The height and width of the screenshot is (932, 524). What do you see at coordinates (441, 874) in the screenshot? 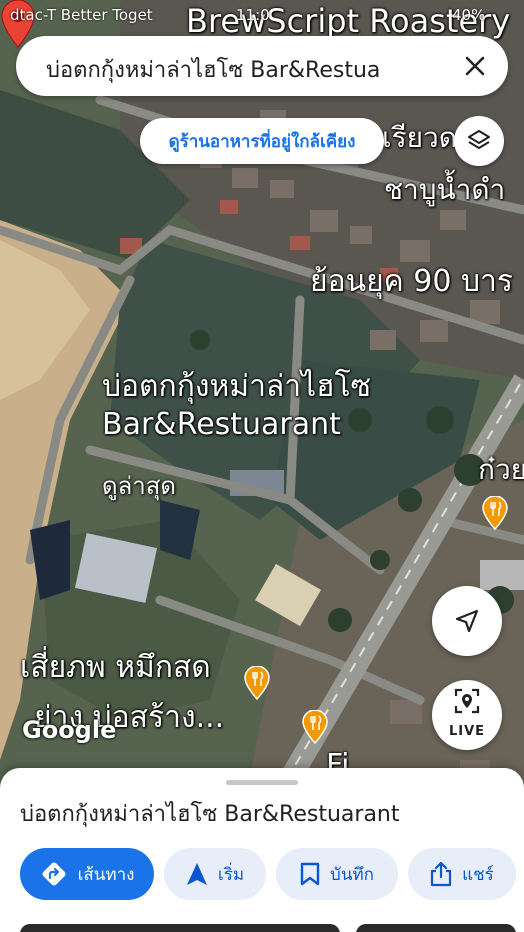
I see `share-icon` at bounding box center [441, 874].